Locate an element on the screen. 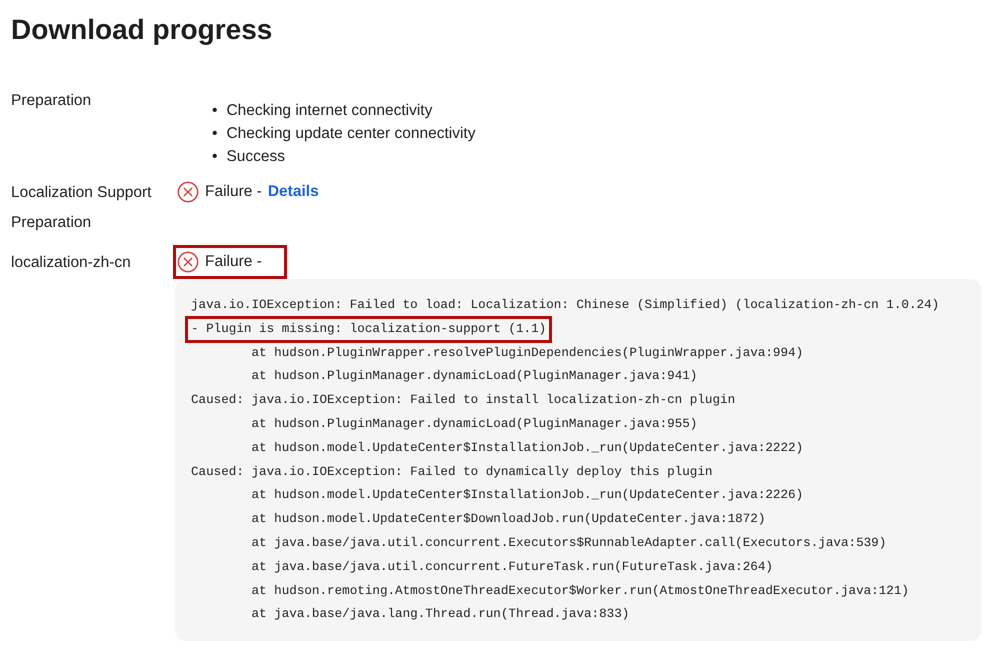  details-link: Details is located at coordinates (293, 192).